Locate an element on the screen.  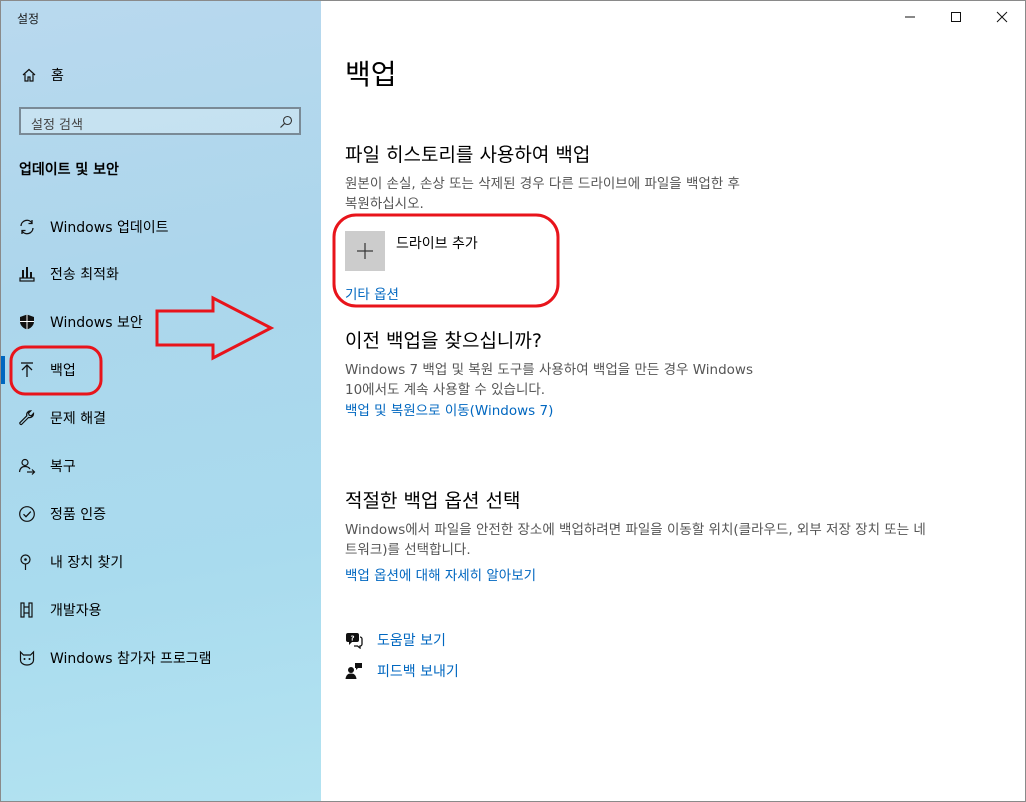
sidebar-item-recovery: 복구 is located at coordinates (161, 466).